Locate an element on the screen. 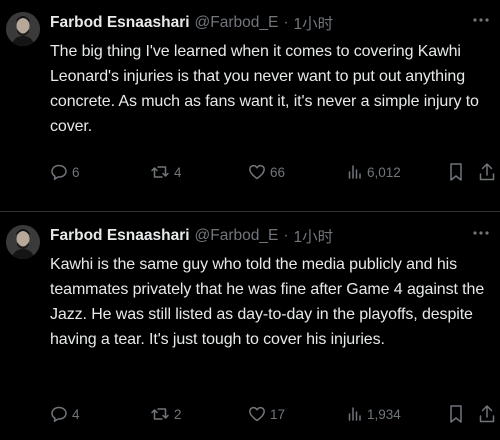 The height and width of the screenshot is (440, 500). views-button: 1,934 is located at coordinates (374, 414).